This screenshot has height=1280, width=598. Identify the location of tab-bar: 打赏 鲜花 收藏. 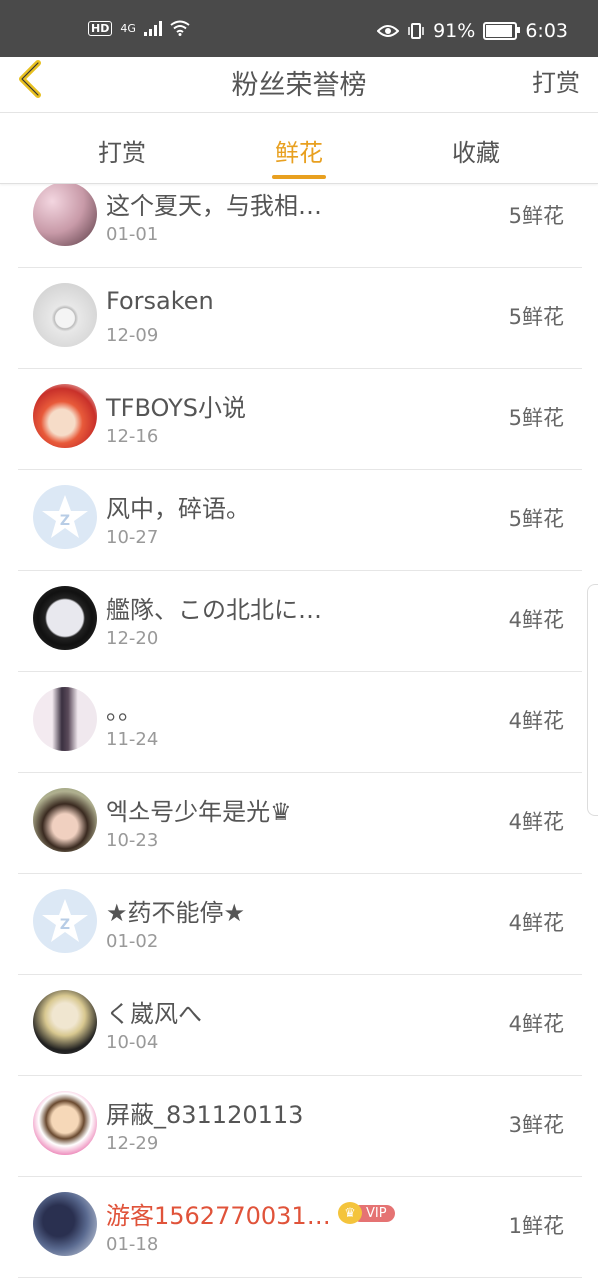
(299, 148).